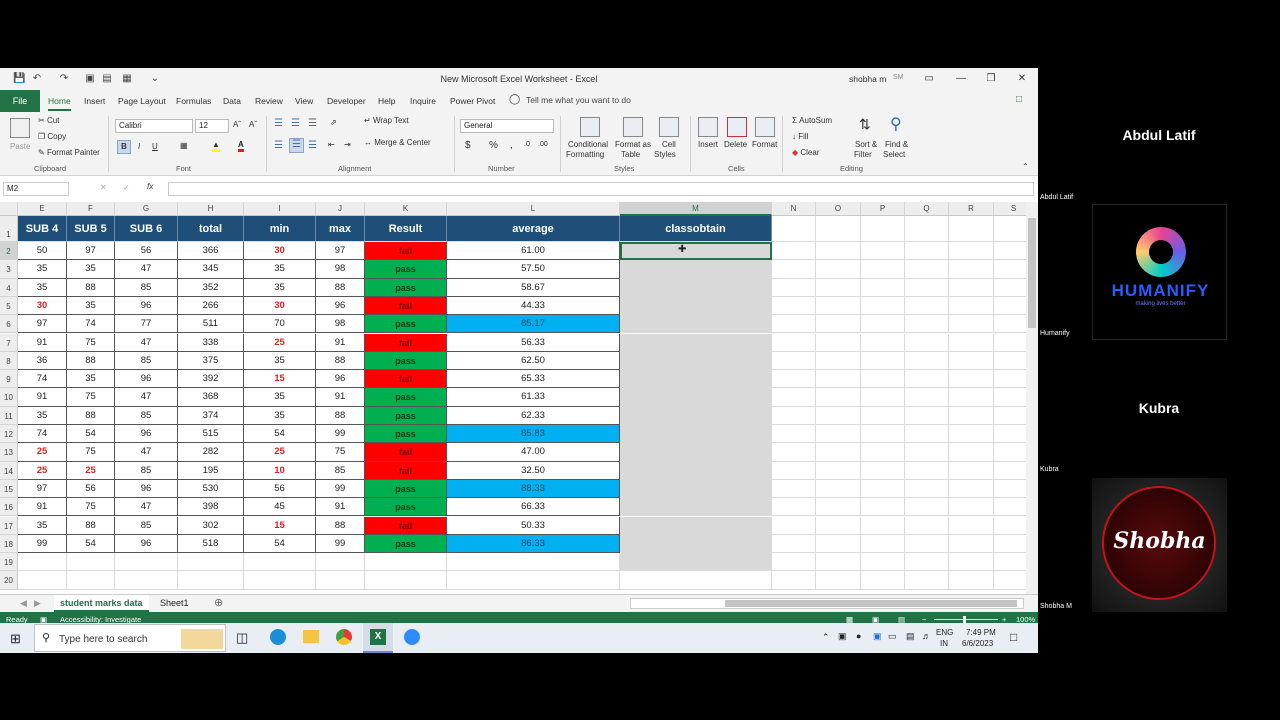 This screenshot has height=720, width=1280. What do you see at coordinates (211, 209) in the screenshot?
I see `column-header-H: H` at bounding box center [211, 209].